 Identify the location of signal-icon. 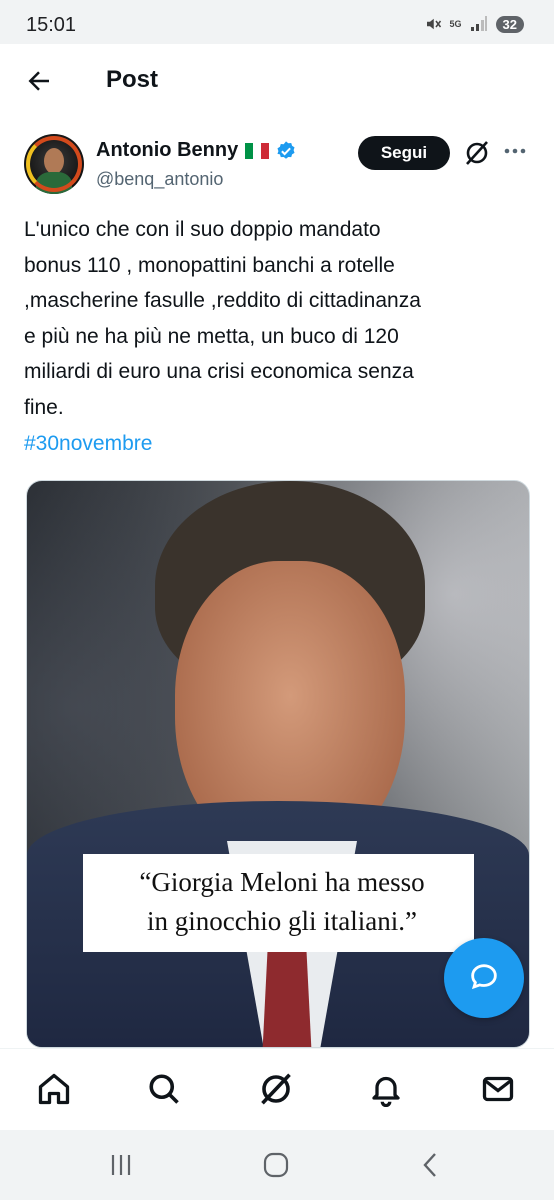
(478, 23).